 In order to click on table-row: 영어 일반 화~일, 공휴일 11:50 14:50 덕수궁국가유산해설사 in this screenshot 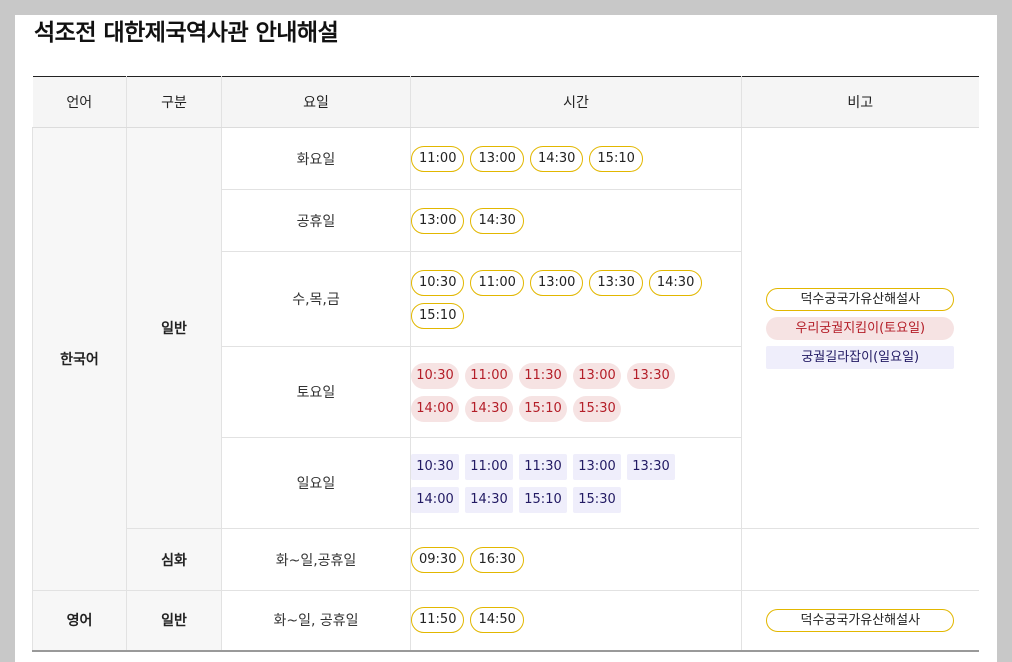, I will do `click(505, 620)`.